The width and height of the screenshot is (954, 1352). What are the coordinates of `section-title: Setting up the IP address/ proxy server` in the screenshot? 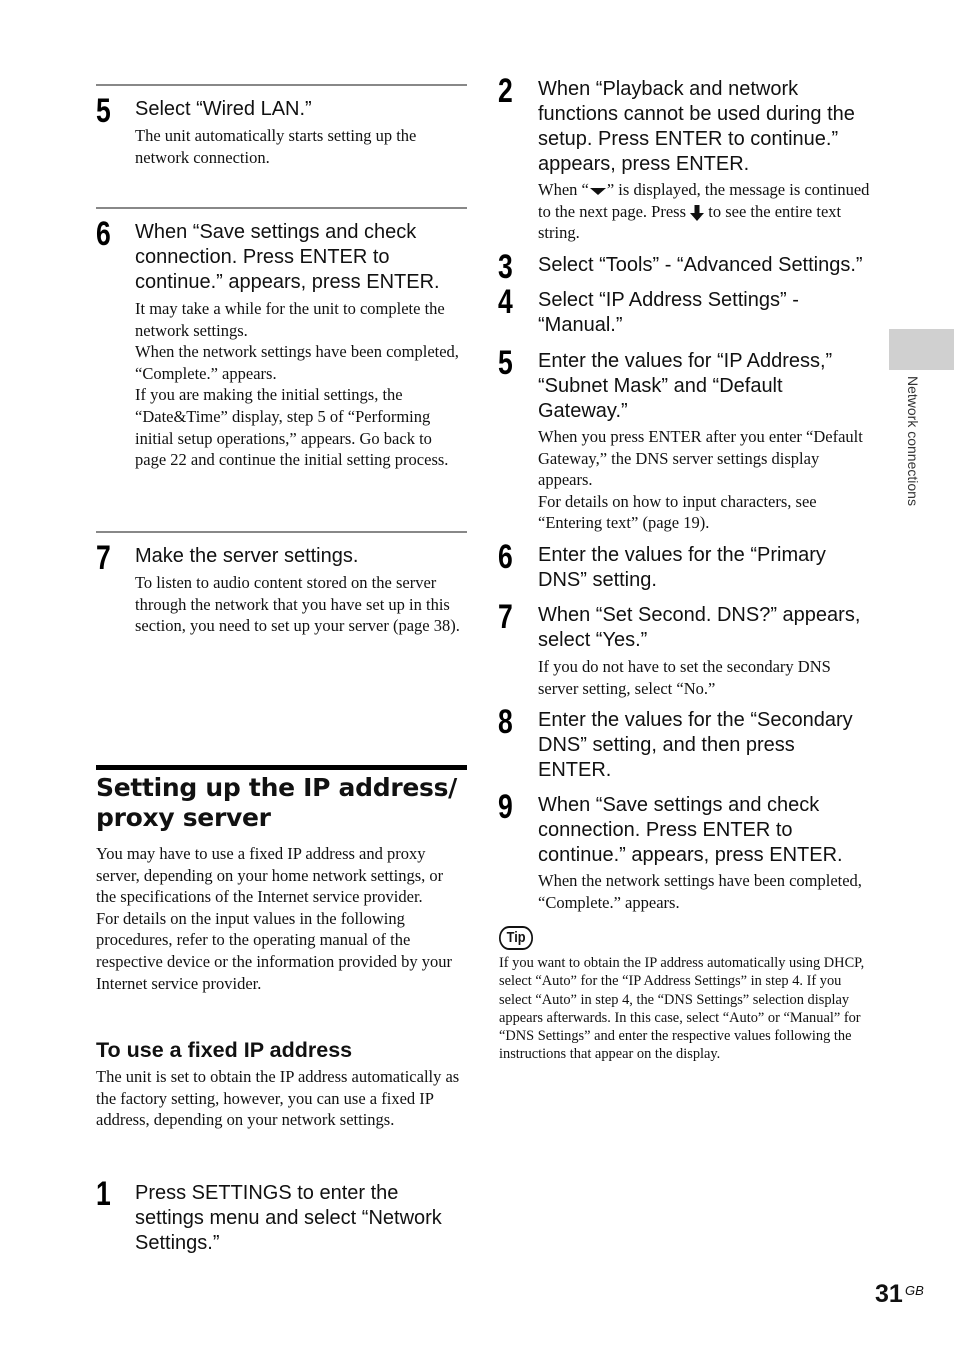 It's located at (276, 802).